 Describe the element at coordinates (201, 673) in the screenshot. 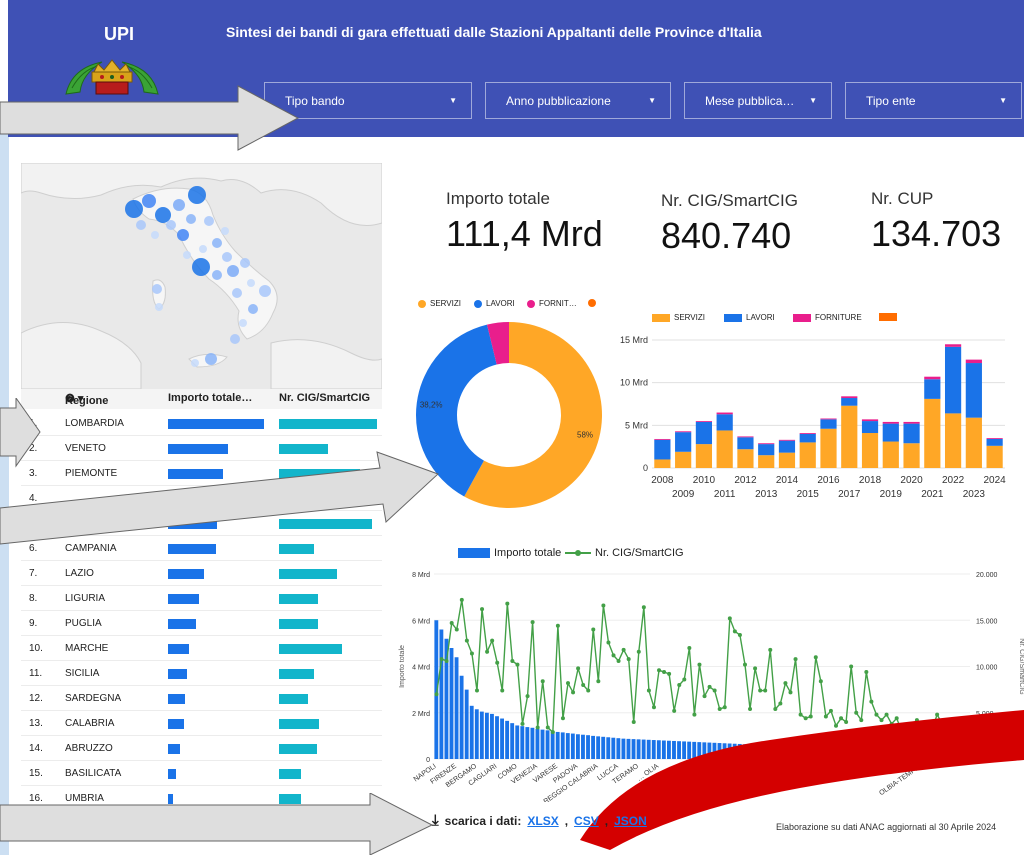

I see `table-row: 11. SICILIA` at that location.